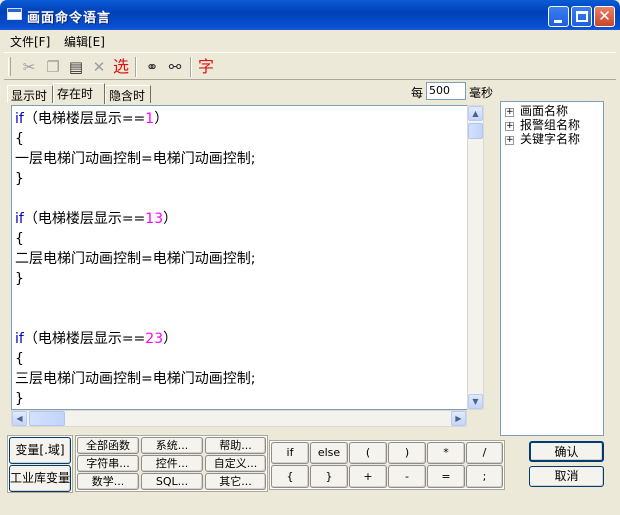 This screenshot has width=620, height=515. I want to click on replace-icon: ⚯, so click(175, 67).